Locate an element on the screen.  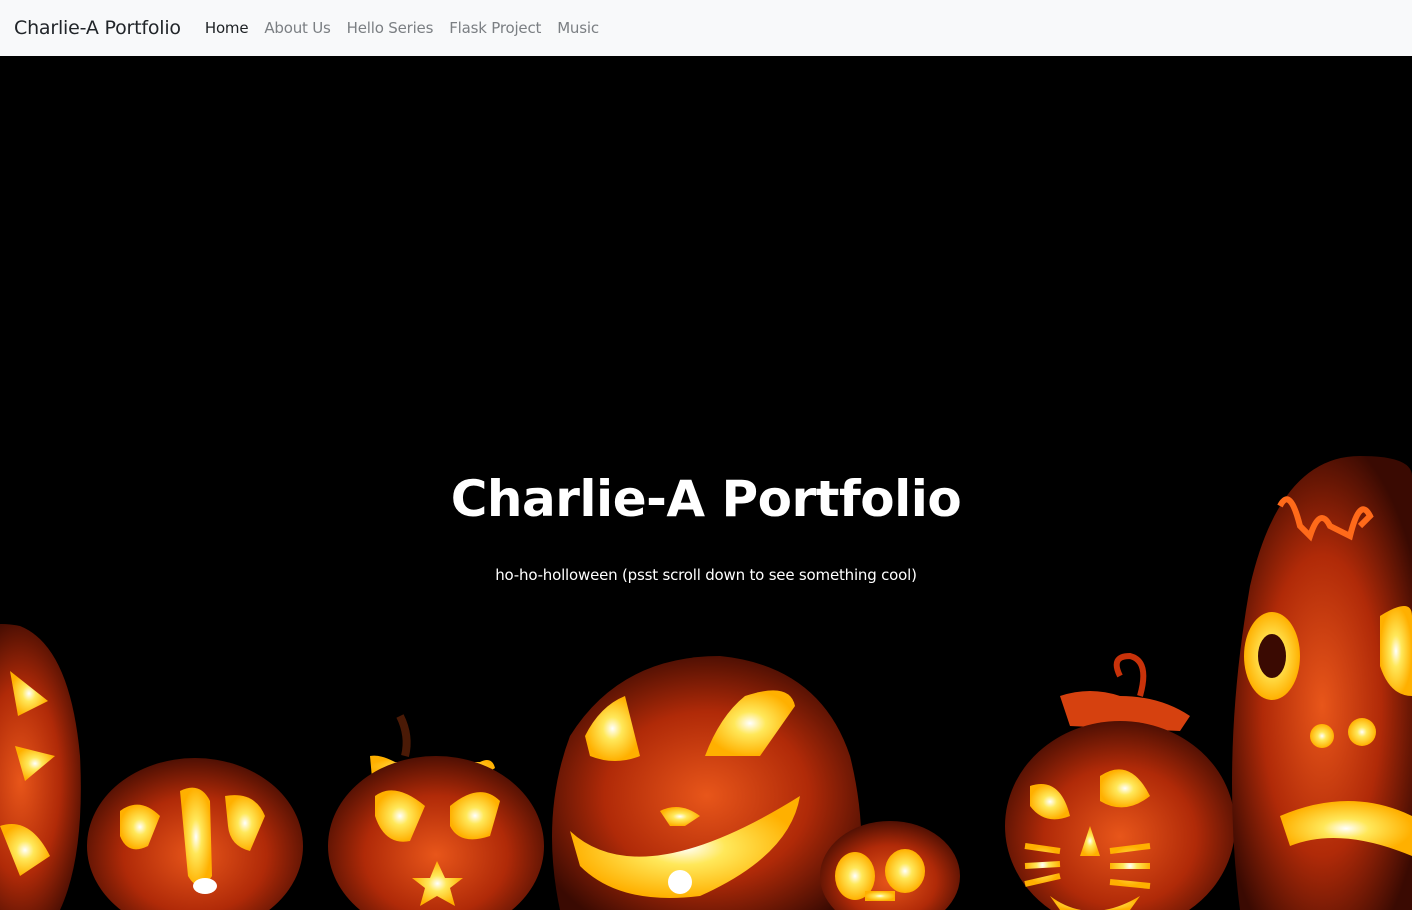
pumpkin-cat is located at coordinates (1120, 781).